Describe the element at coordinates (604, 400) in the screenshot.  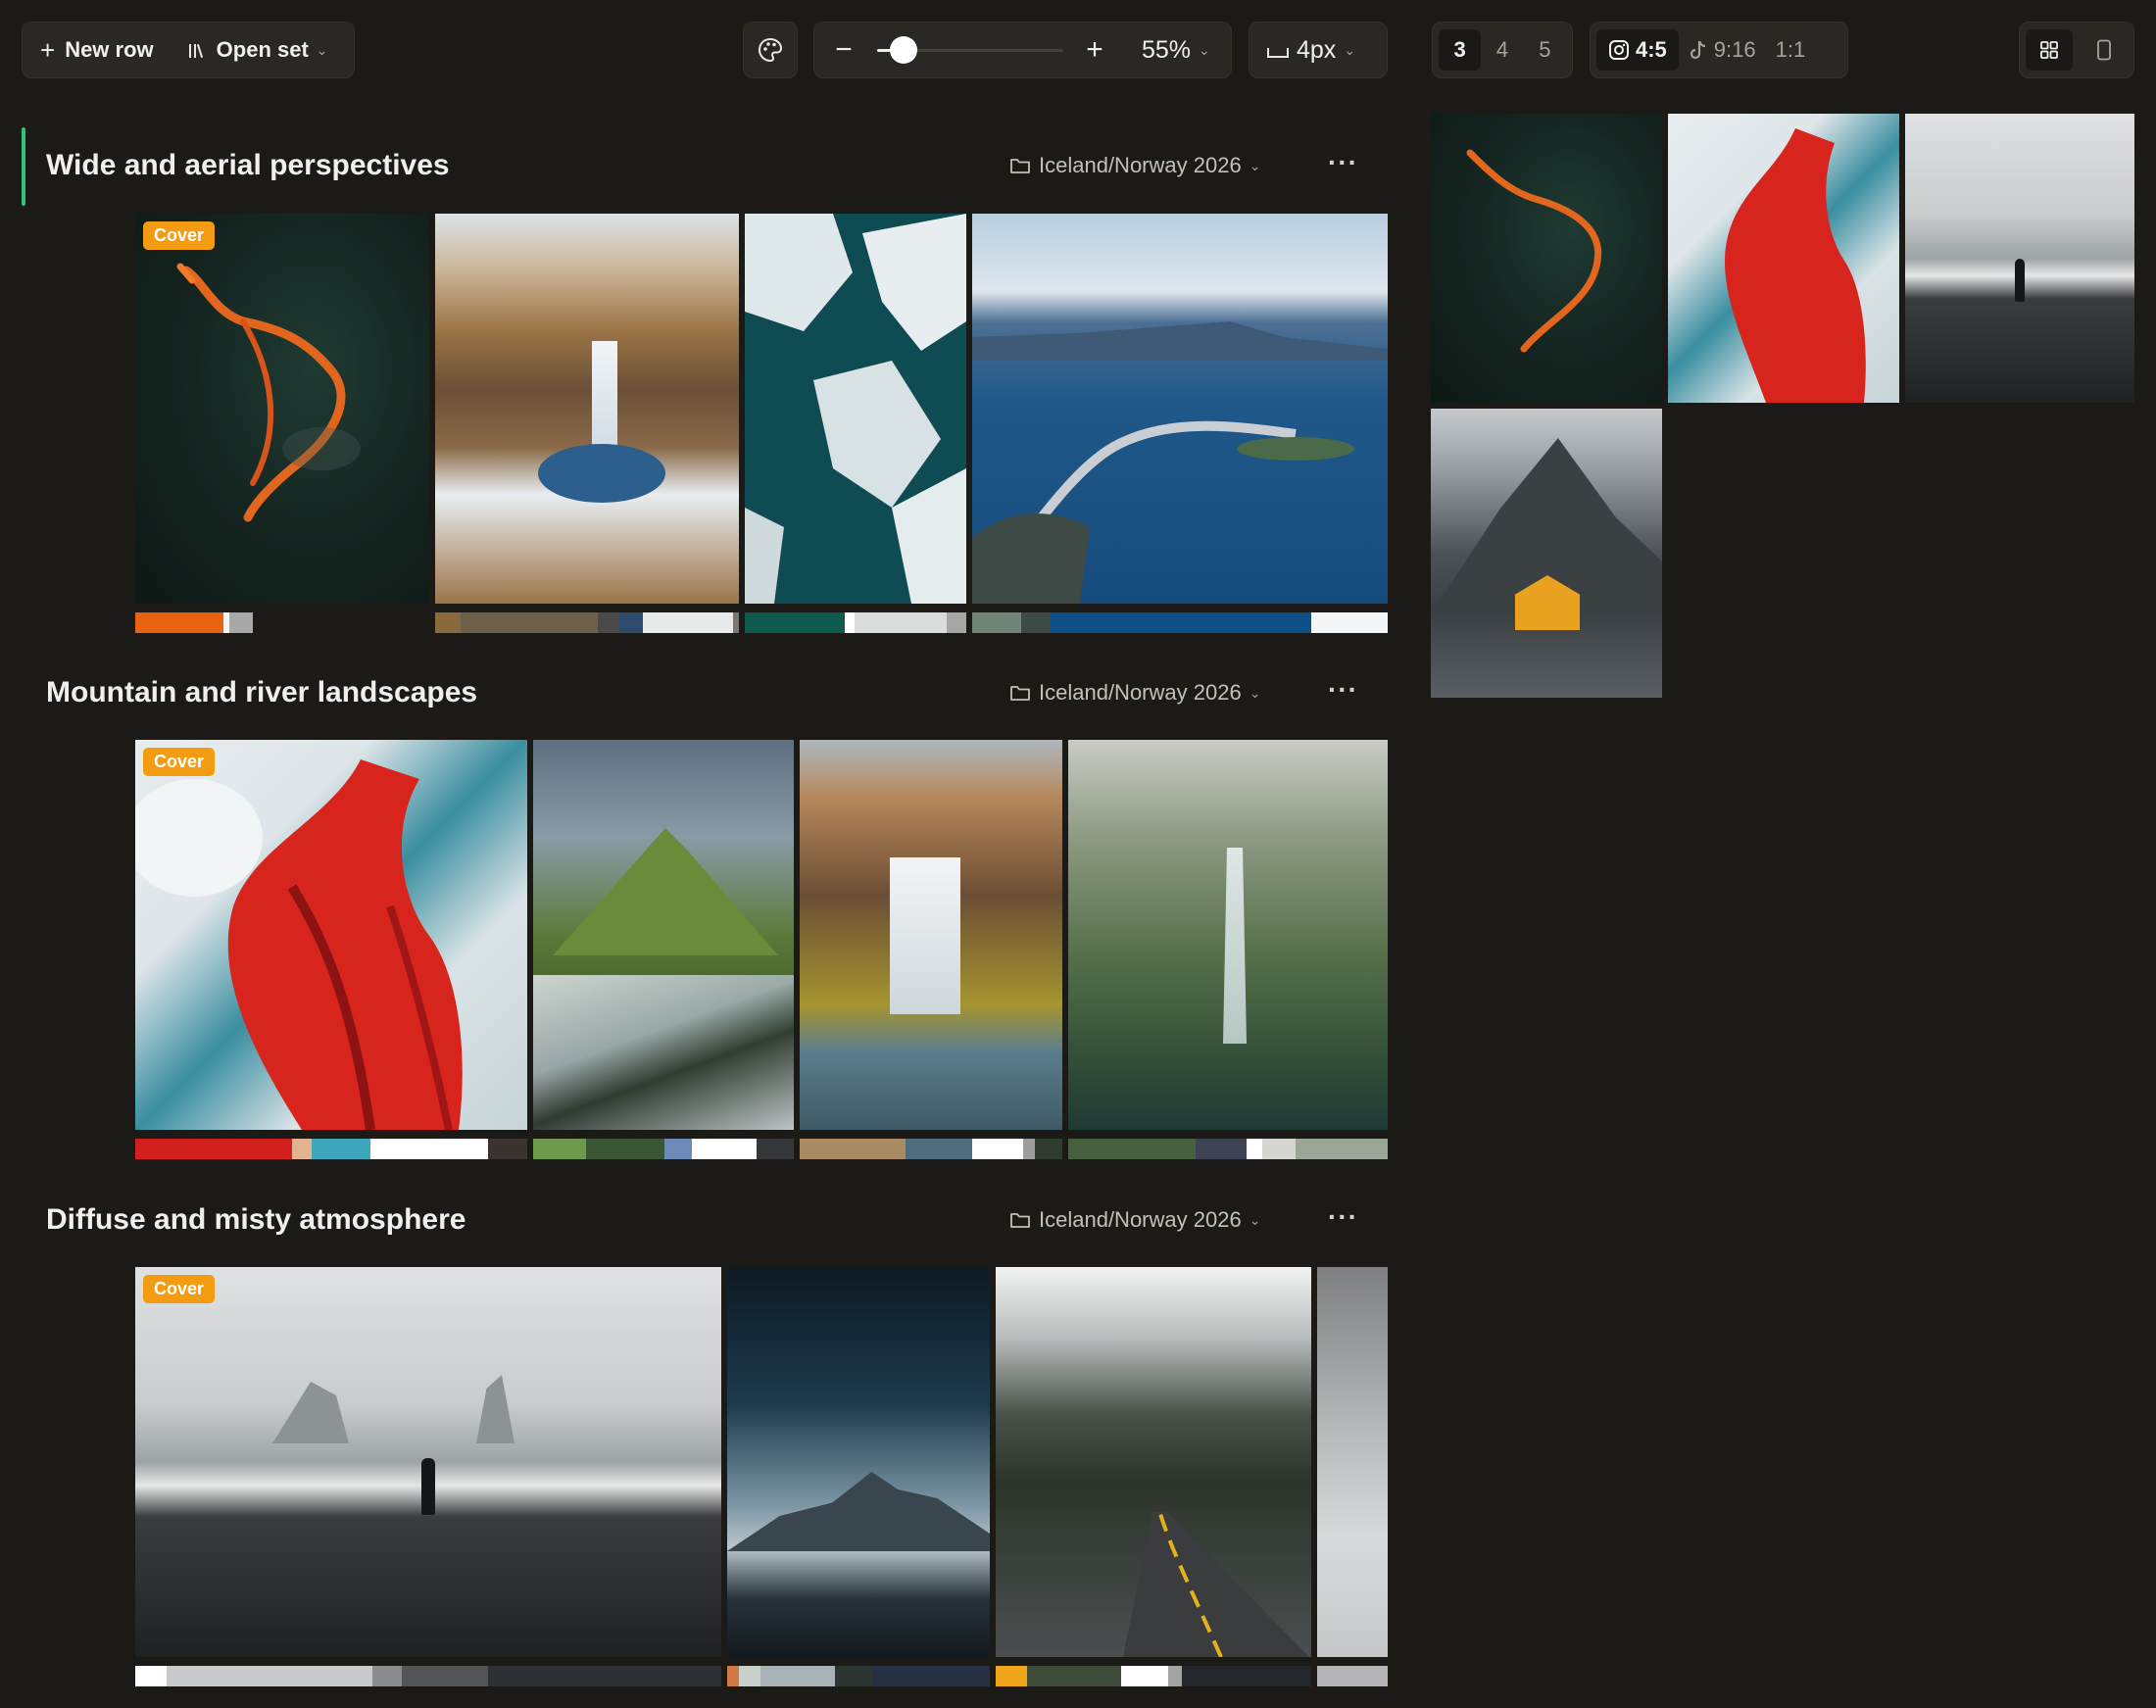
I see `waterfall-stream` at that location.